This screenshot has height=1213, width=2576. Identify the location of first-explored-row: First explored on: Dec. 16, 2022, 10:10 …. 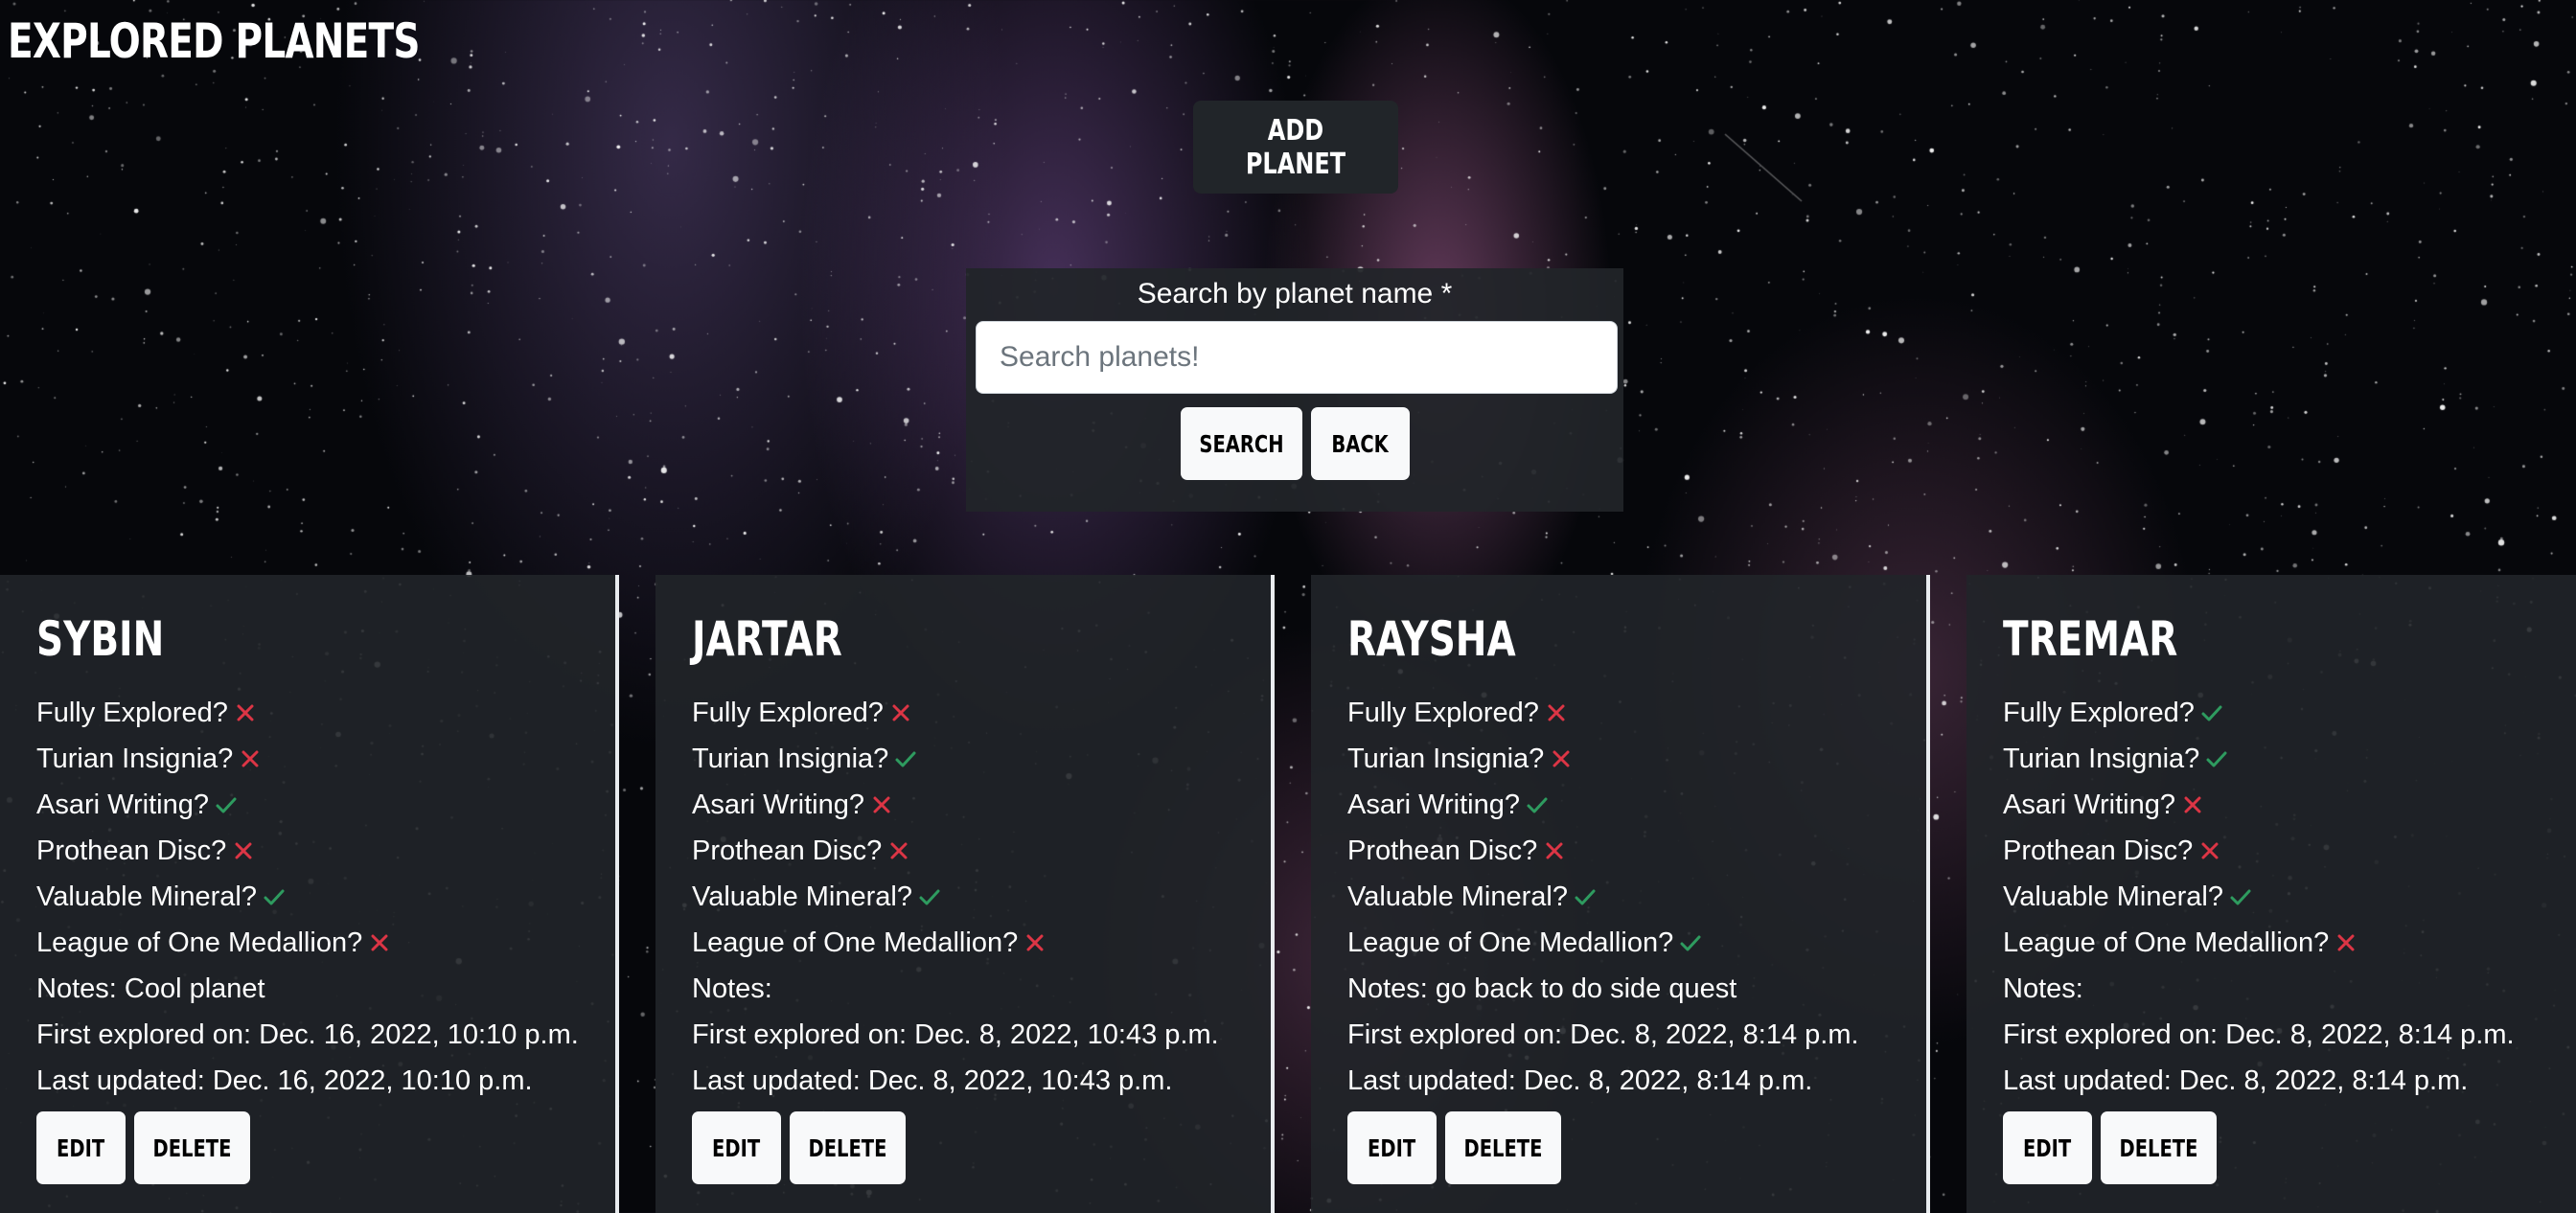
(307, 1035).